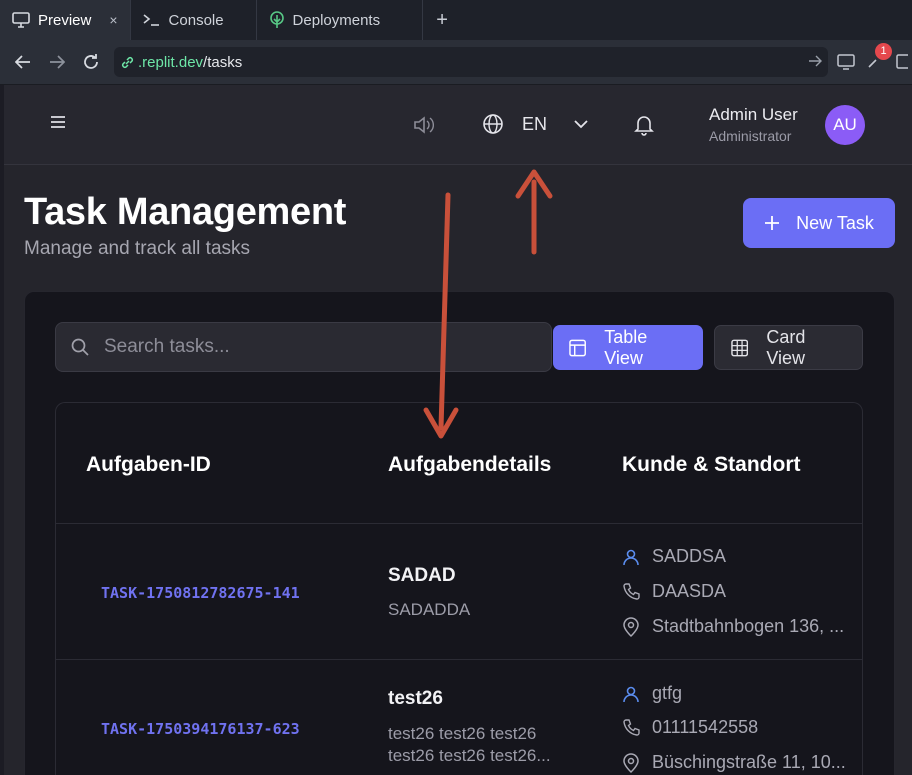  I want to click on new-tab-button: +, so click(441, 20).